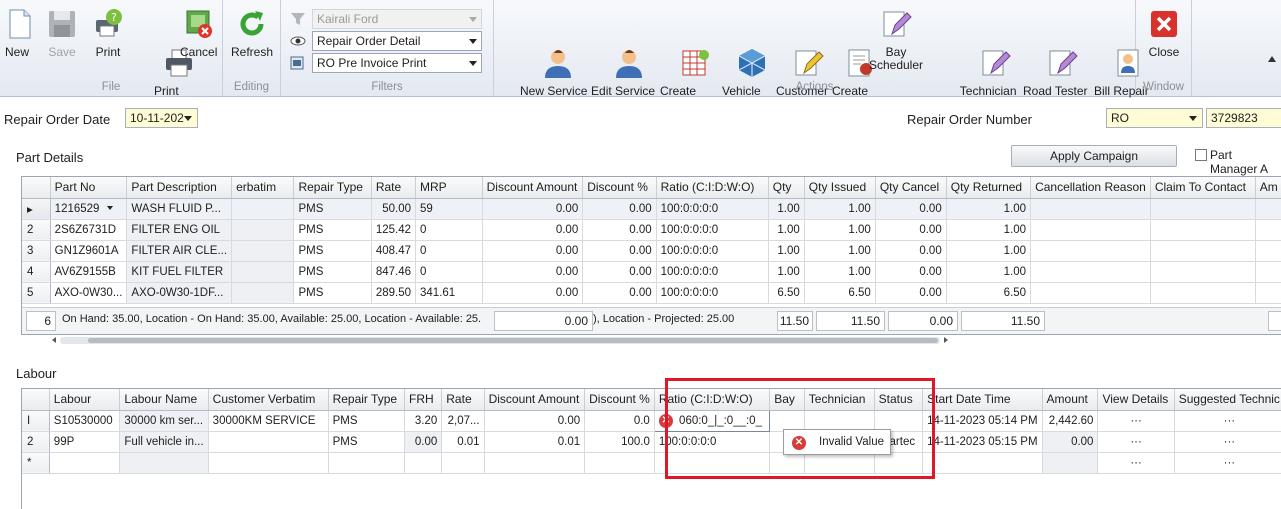 The height and width of the screenshot is (509, 1281). I want to click on col-qty-returned: Qty Returned, so click(989, 188).